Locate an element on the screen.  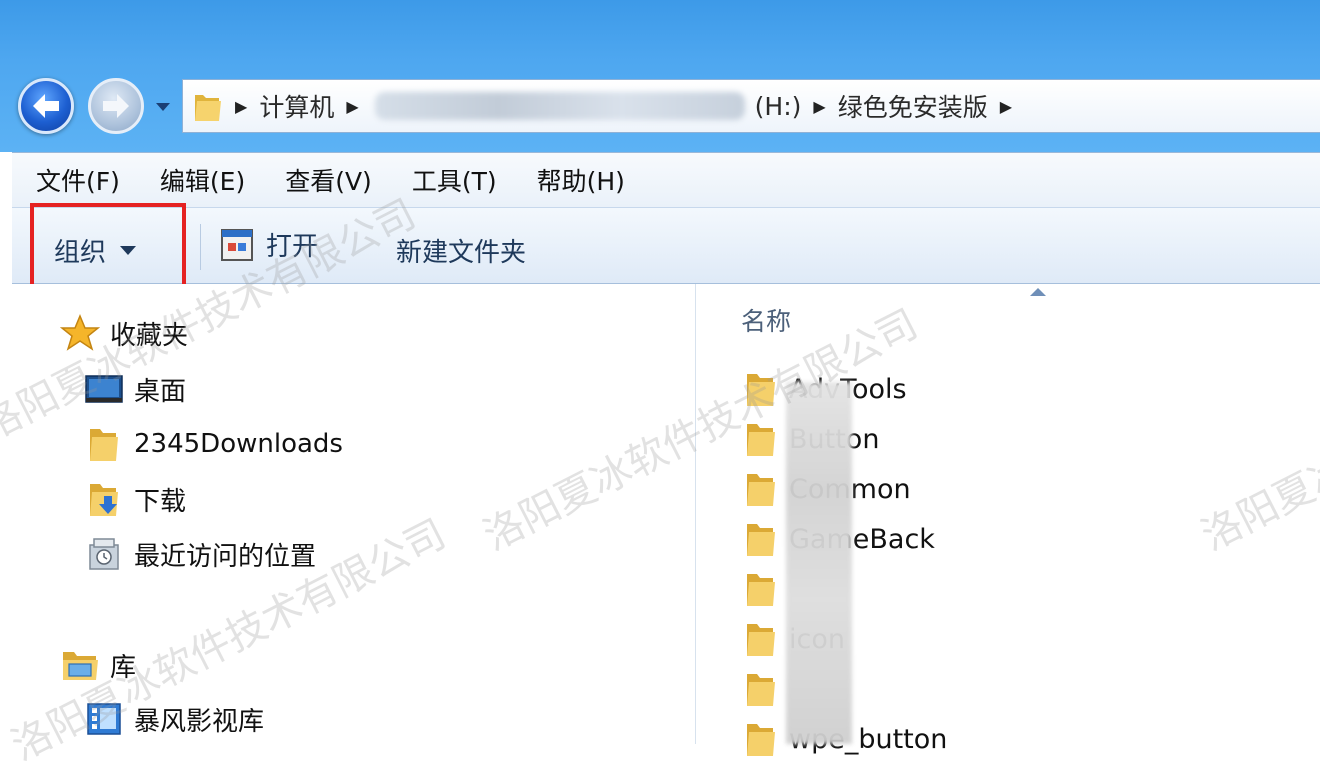
desktop-icon is located at coordinates (104, 389).